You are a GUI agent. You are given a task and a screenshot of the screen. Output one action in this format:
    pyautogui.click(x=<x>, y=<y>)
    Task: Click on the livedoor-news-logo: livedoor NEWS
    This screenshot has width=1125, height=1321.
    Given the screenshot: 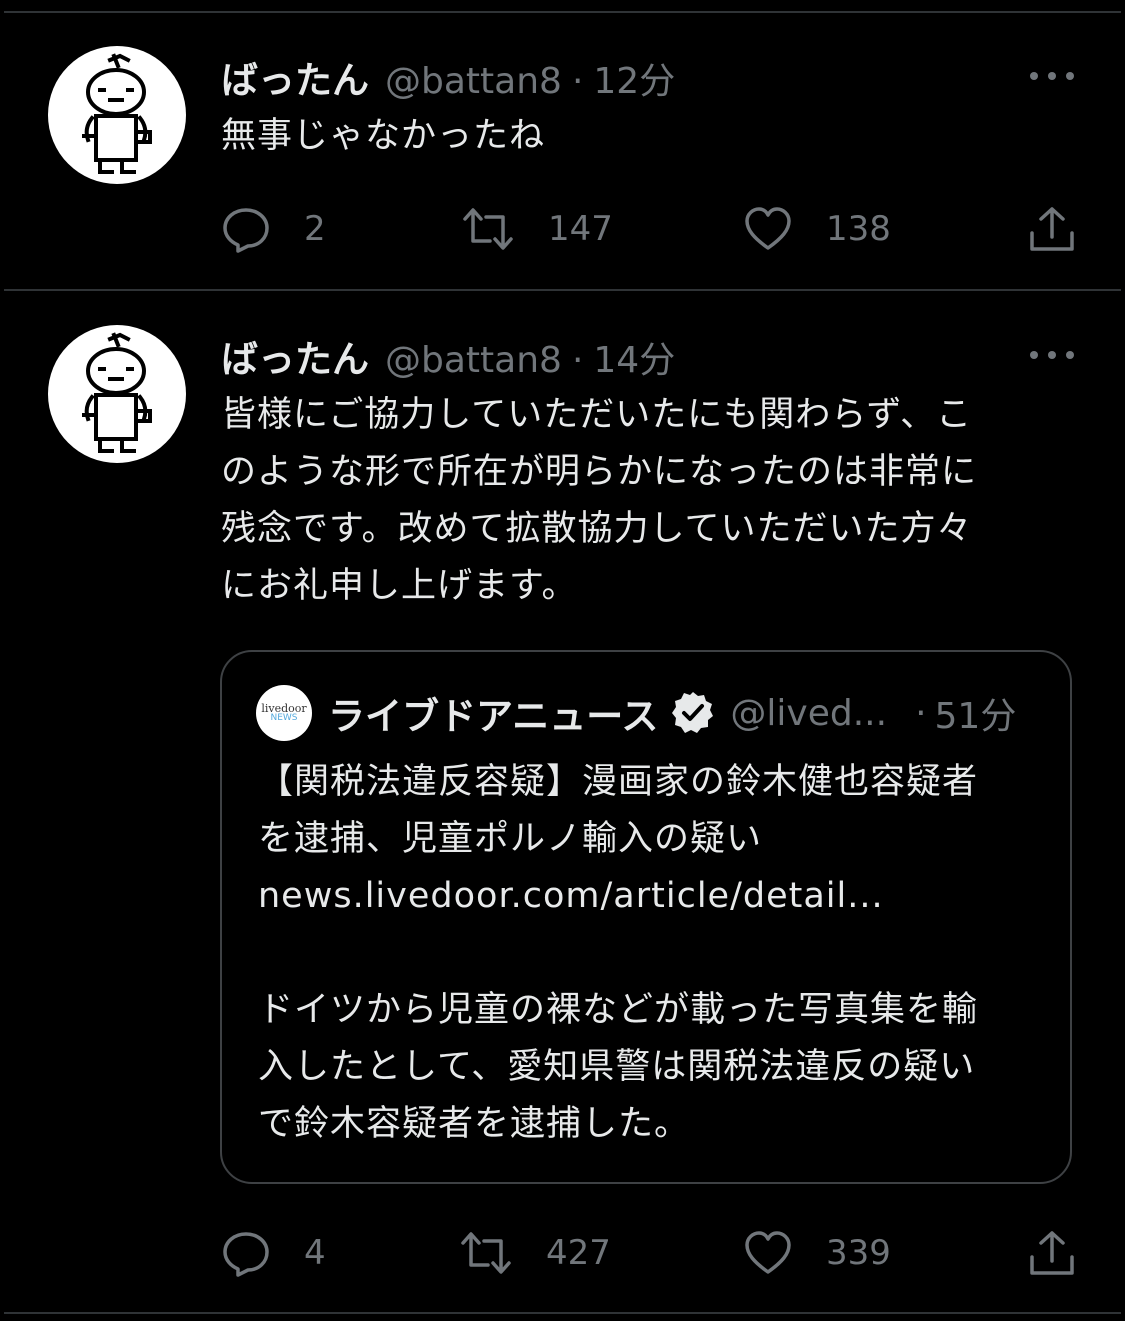 What is the action you would take?
    pyautogui.click(x=284, y=713)
    